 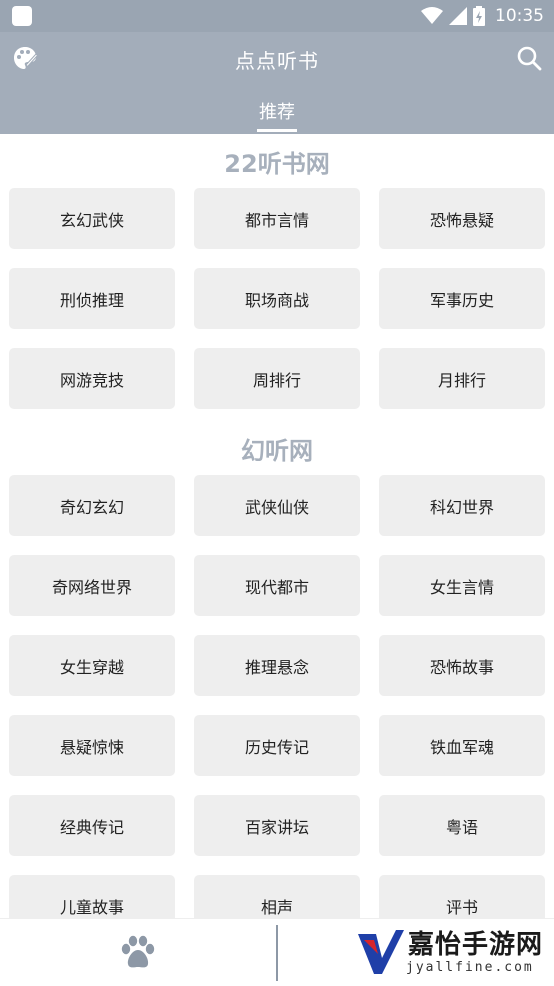 I want to click on category-button: 铁血军魂, so click(x=462, y=745).